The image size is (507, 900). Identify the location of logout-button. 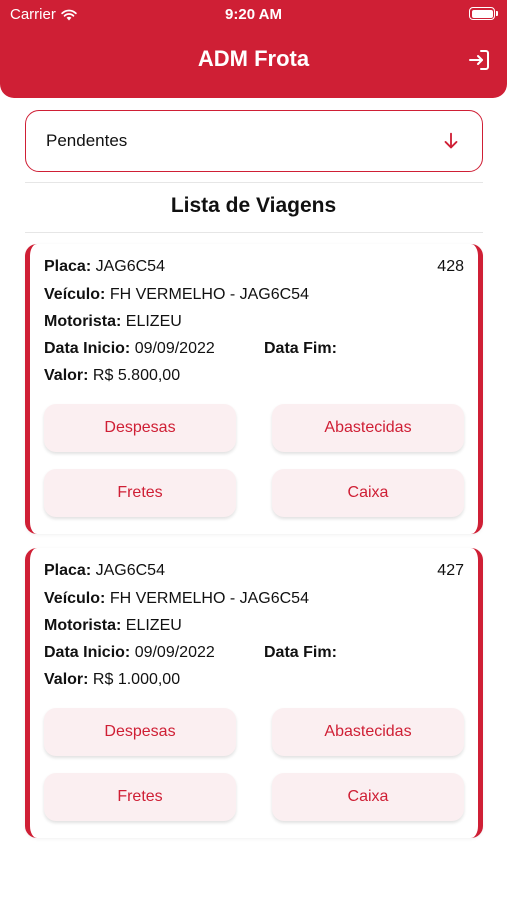
(479, 60).